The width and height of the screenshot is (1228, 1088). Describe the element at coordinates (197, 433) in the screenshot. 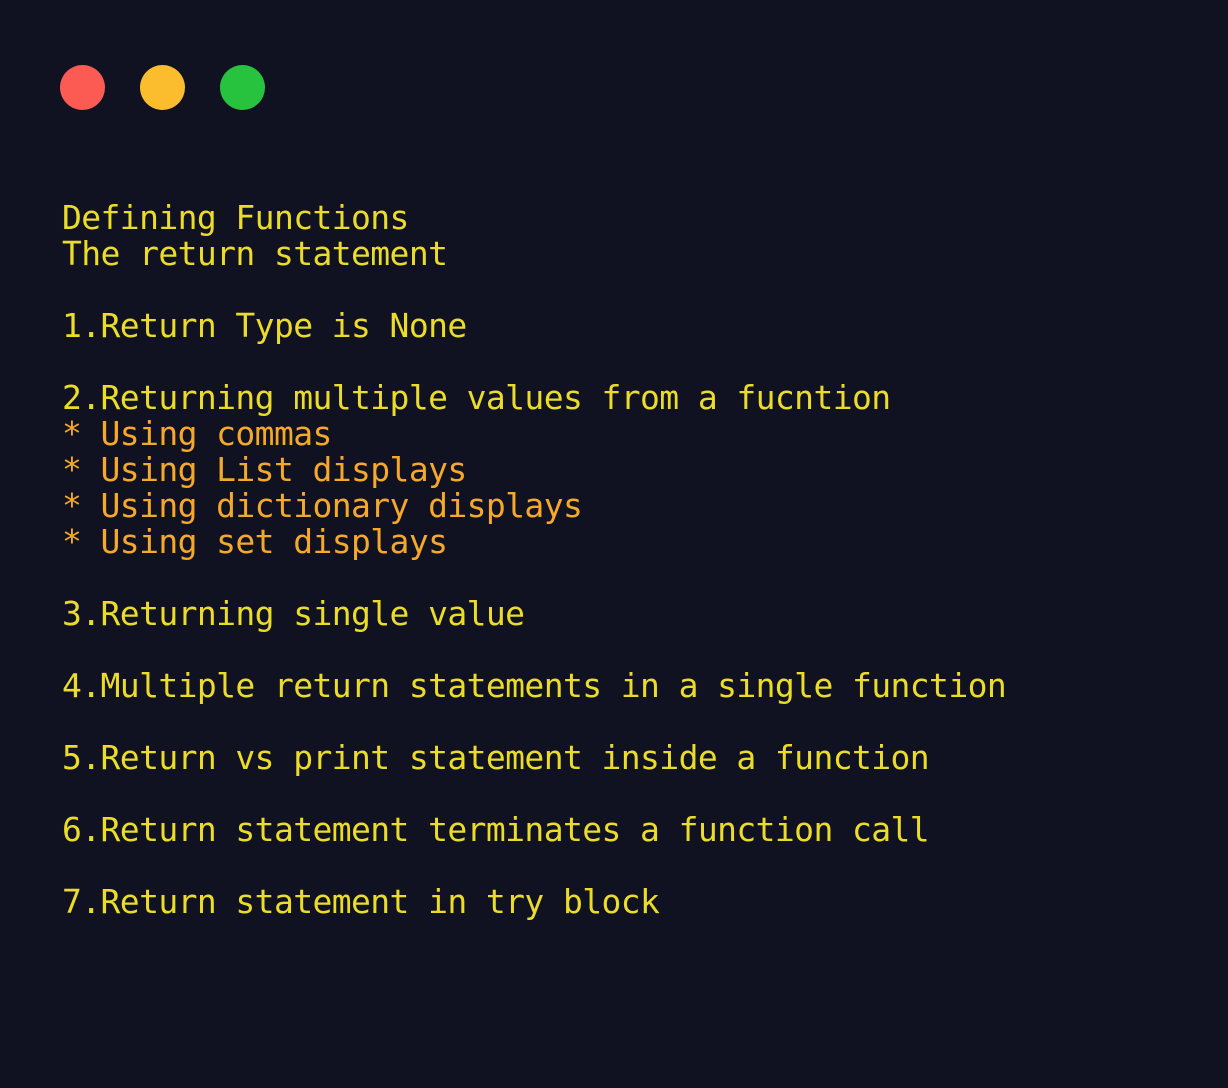

I see `text-line: * Using commas` at that location.